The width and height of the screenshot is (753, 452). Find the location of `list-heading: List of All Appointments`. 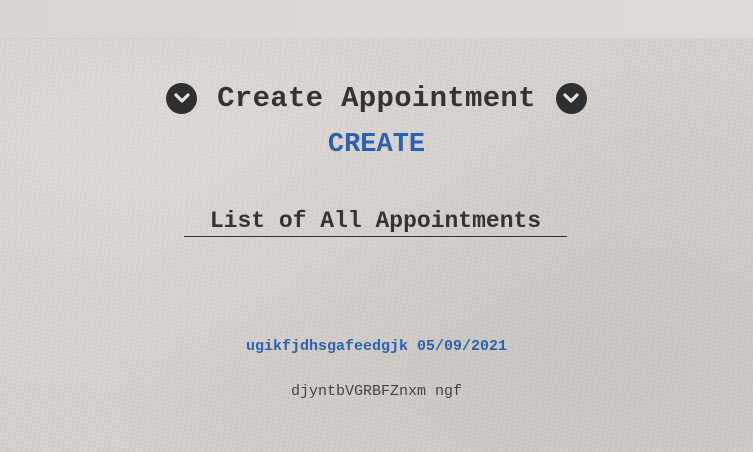

list-heading: List of All Appointments is located at coordinates (375, 222).